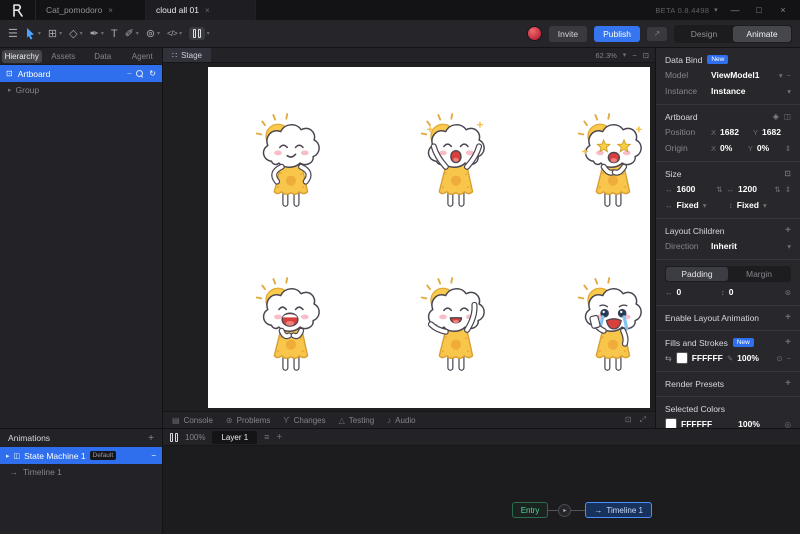 The image size is (800, 534). What do you see at coordinates (81, 90) in the screenshot?
I see `hierarchy-item-group: ▸ Group` at bounding box center [81, 90].